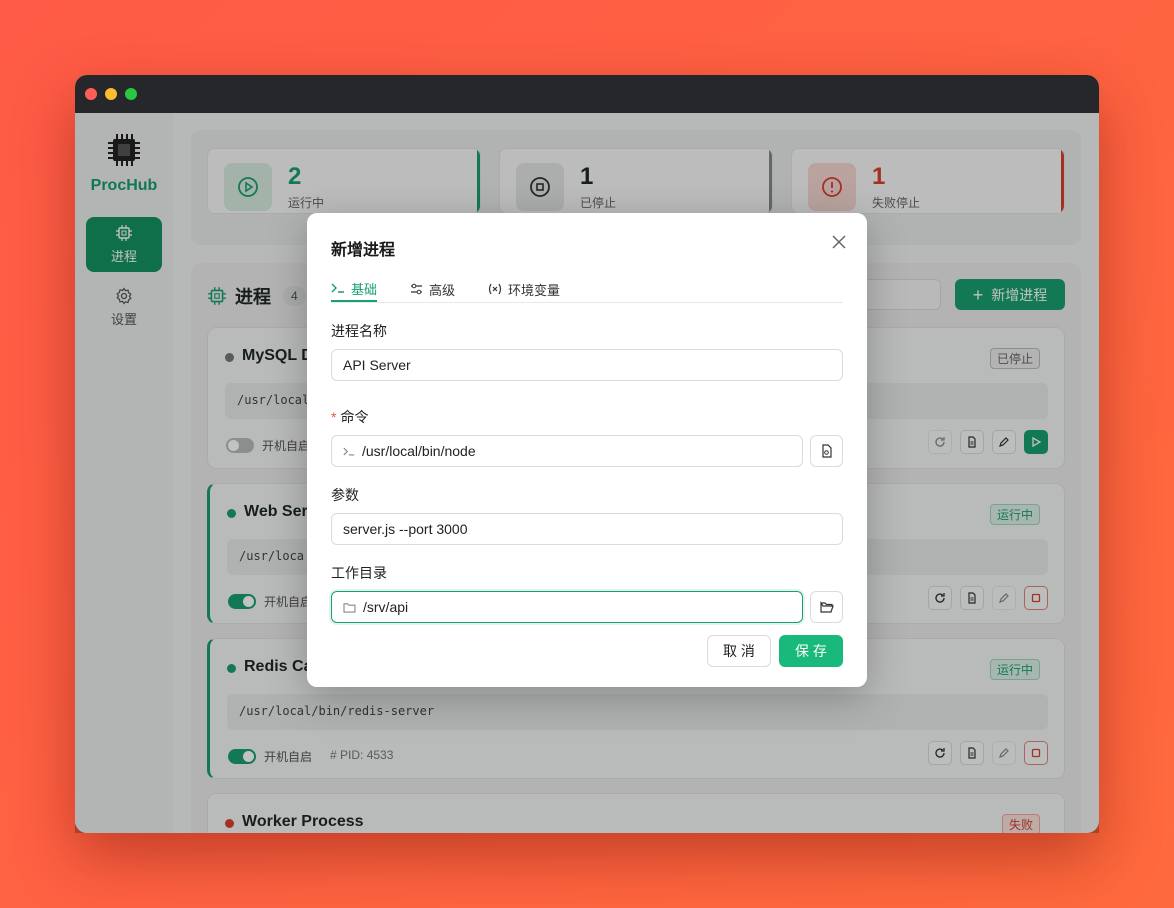 The width and height of the screenshot is (1174, 908). Describe the element at coordinates (811, 651) in the screenshot. I see `save-button: 保 存` at that location.